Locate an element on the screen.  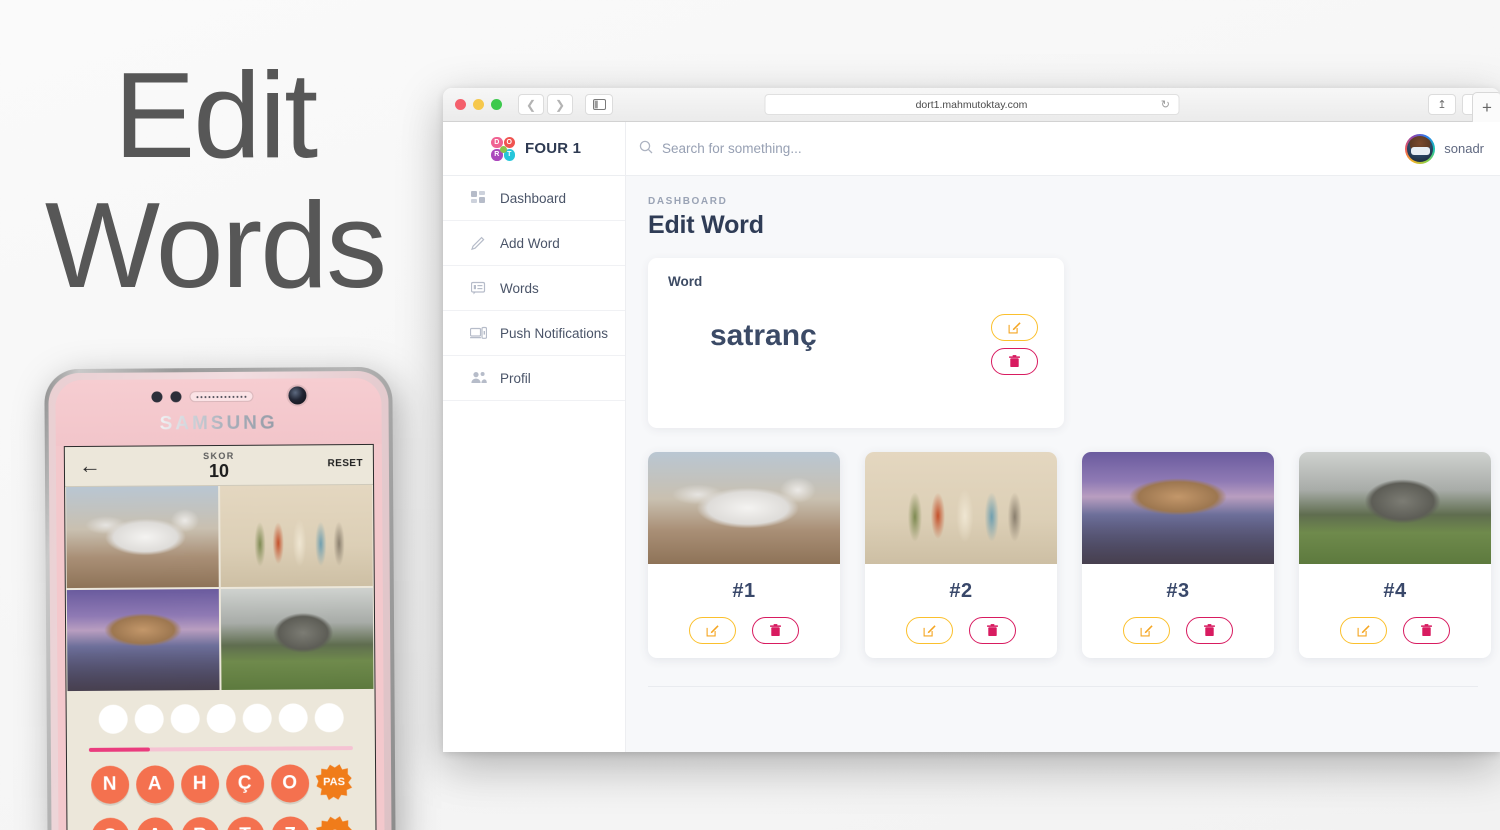
user-menu: sonadr is located at coordinates (1444, 148).